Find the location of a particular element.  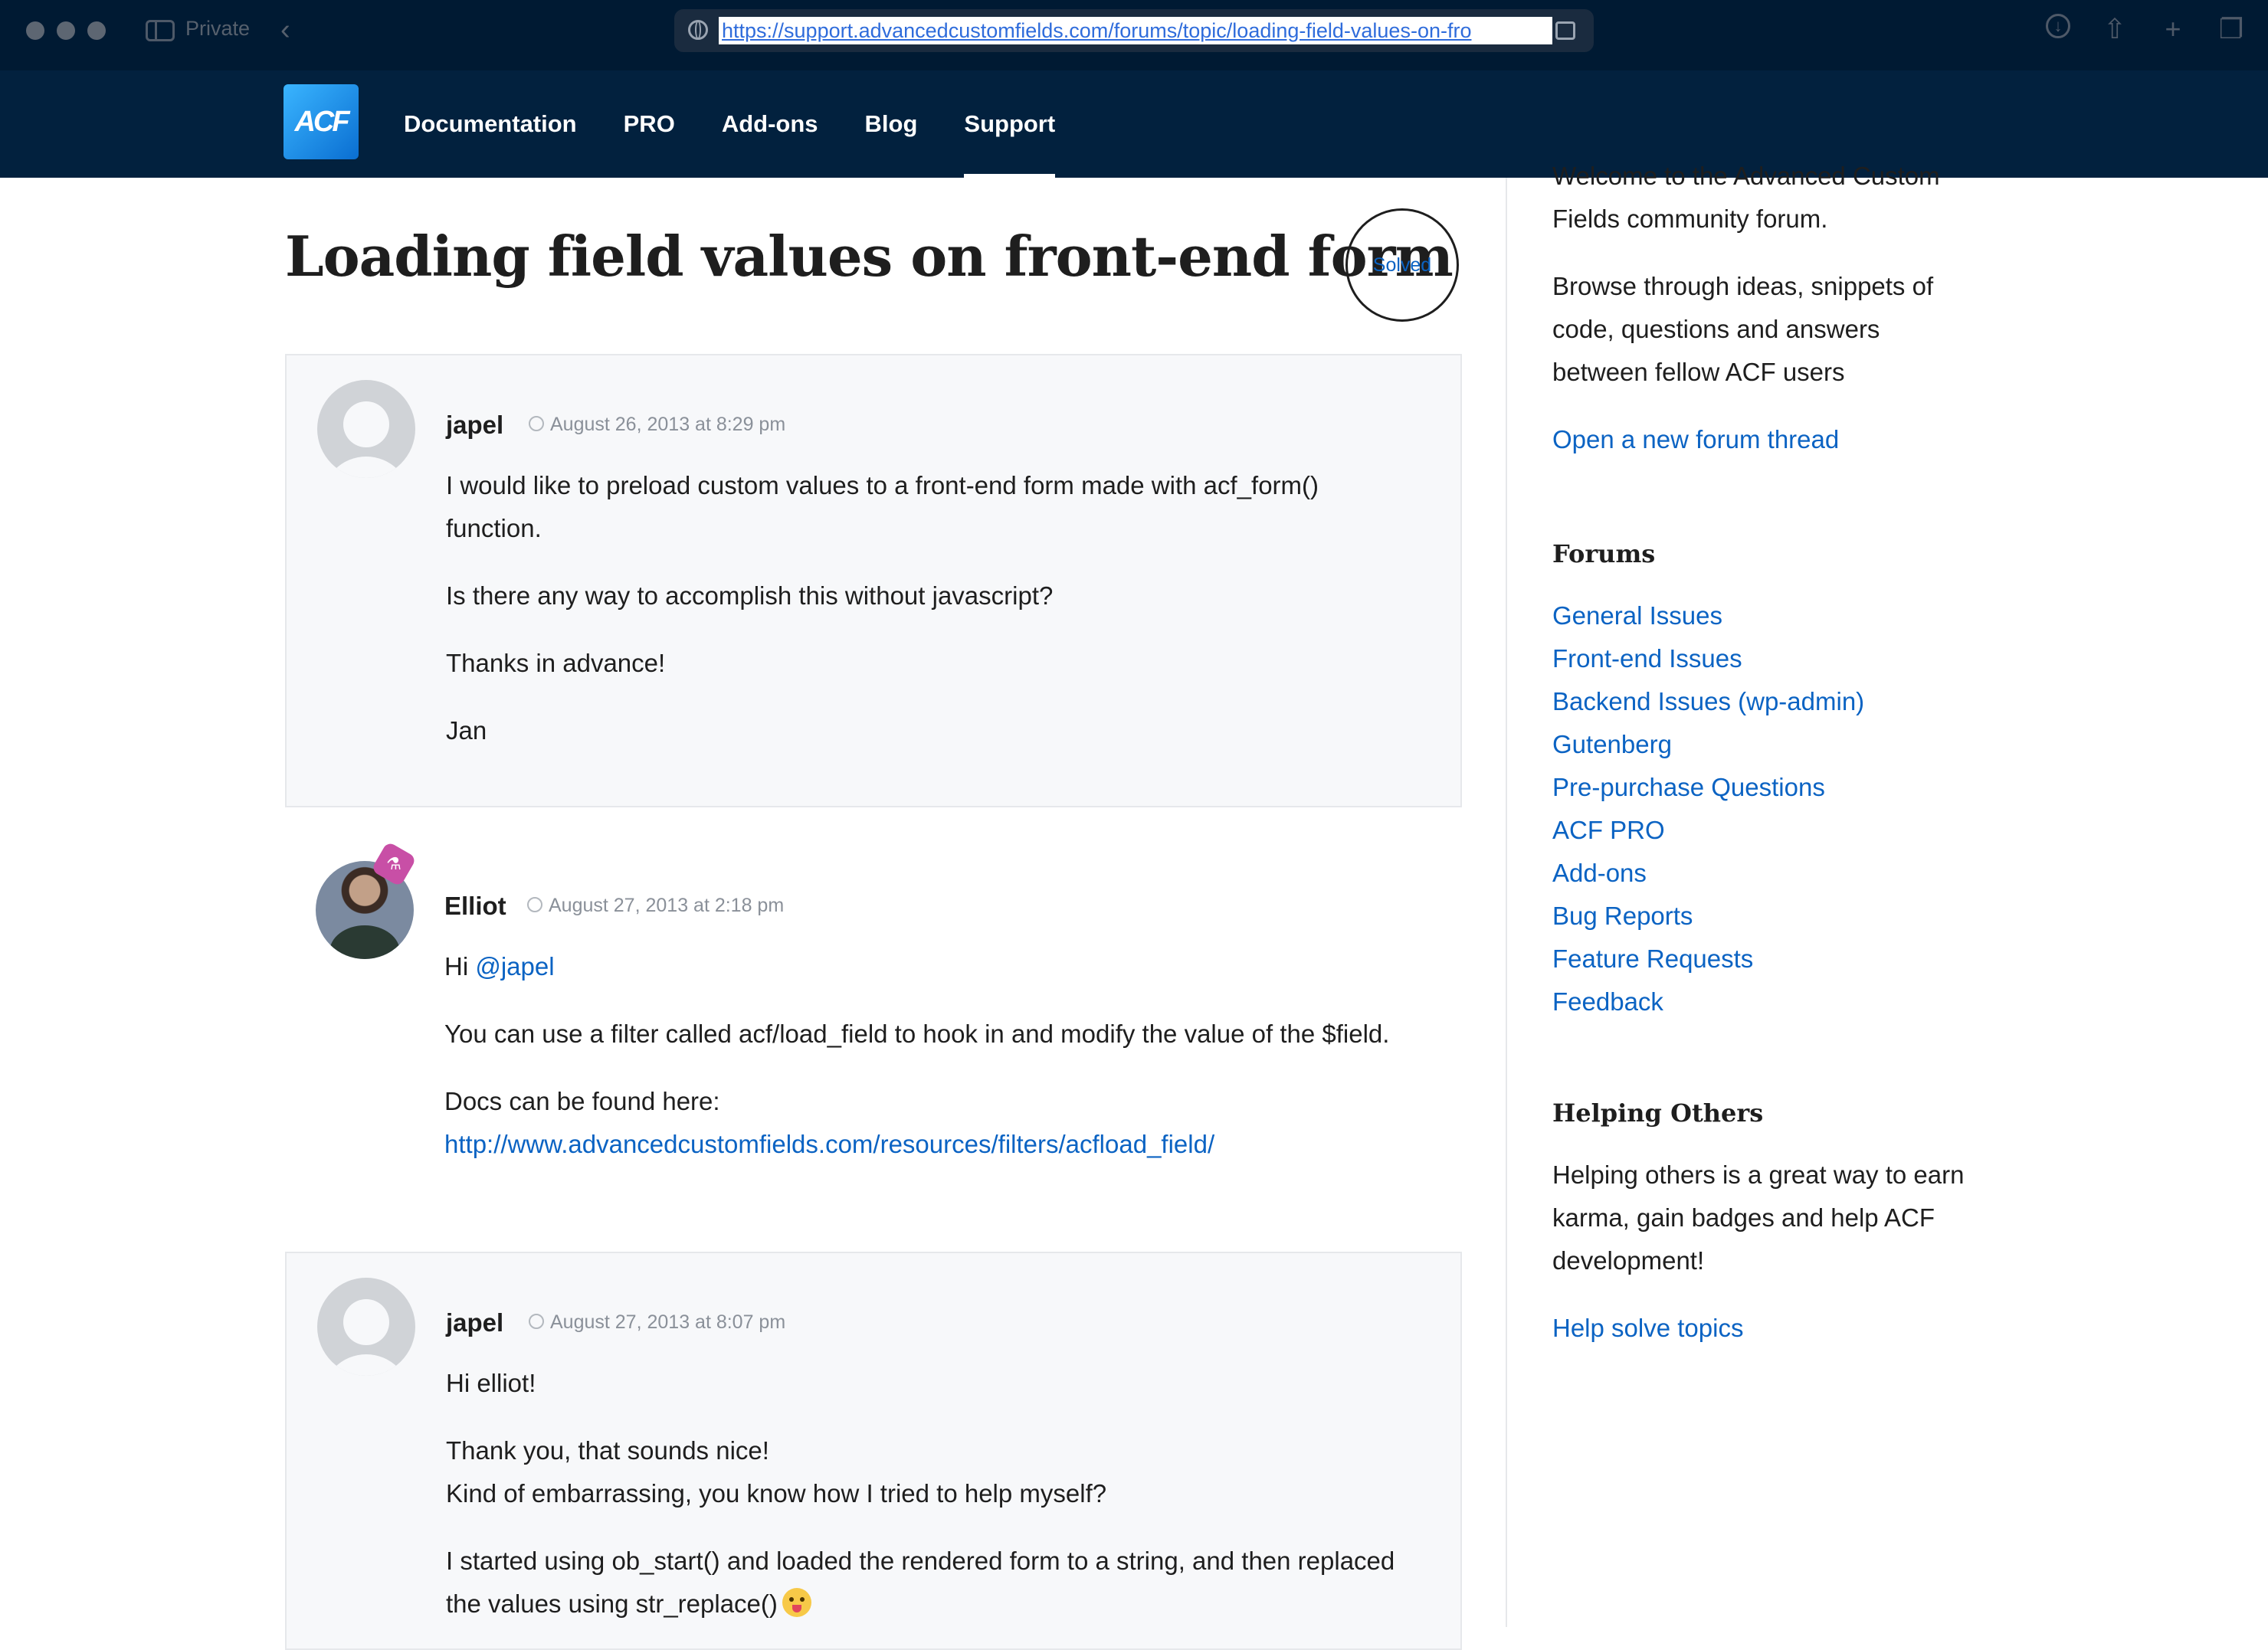

post-date: August 26, 2013 at 8:29 pm is located at coordinates (657, 425).